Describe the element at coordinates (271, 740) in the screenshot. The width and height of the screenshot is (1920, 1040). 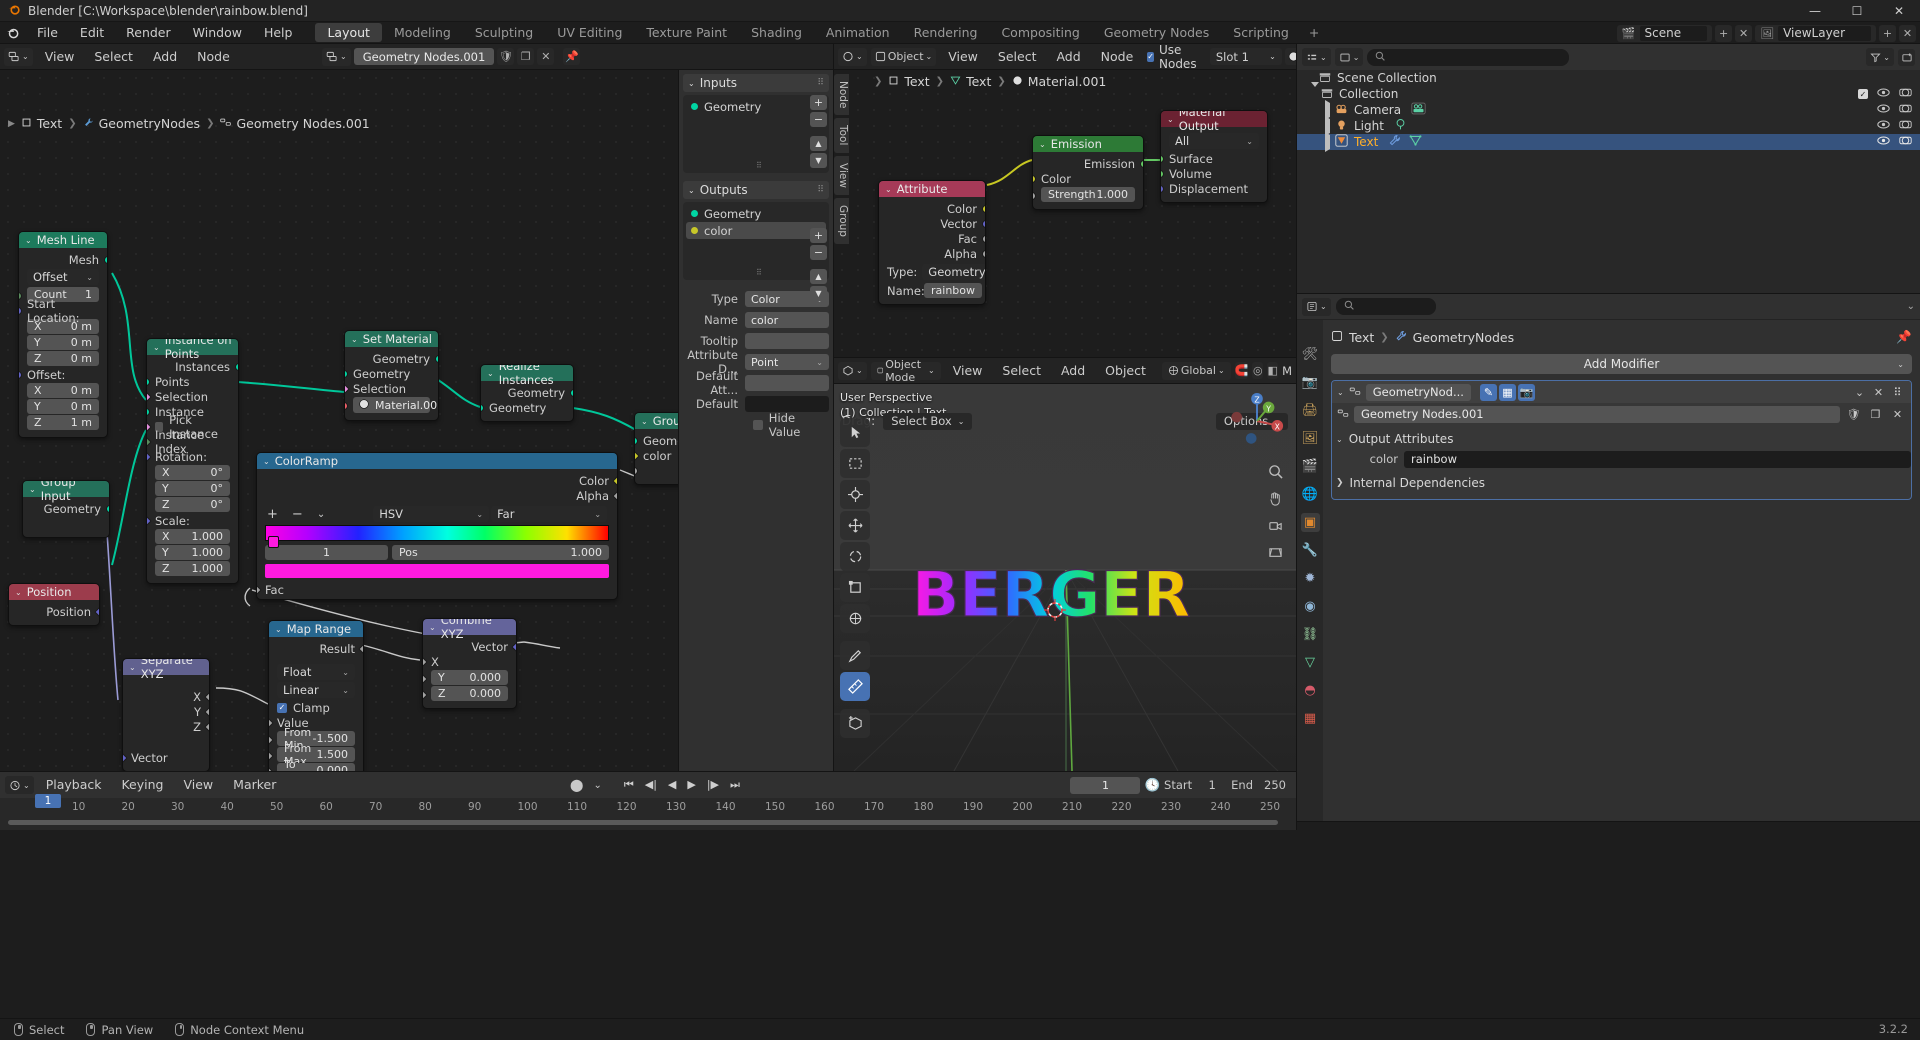
I see `socket-from-min-in` at that location.